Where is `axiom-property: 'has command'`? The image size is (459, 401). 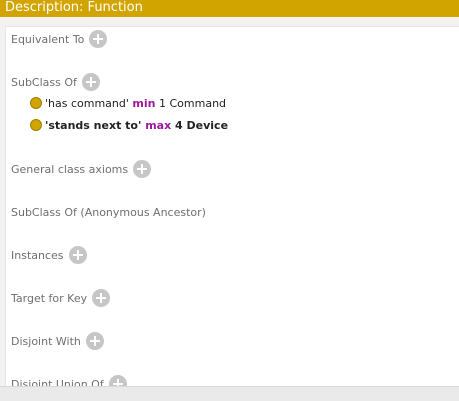 axiom-property: 'has command' is located at coordinates (87, 103).